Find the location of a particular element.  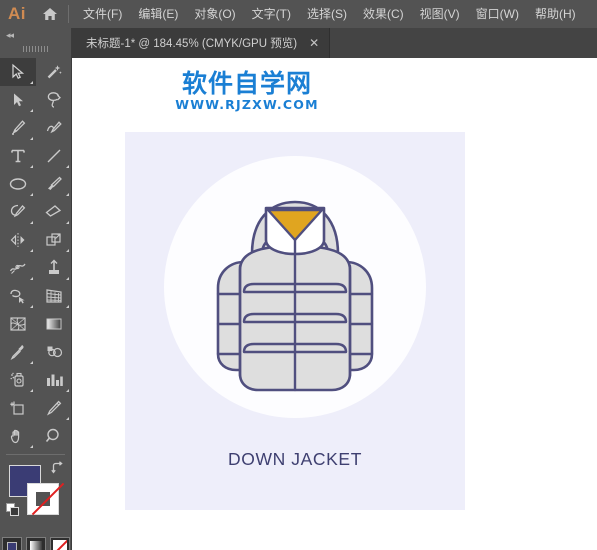

toolpanel-divider is located at coordinates (35, 454).